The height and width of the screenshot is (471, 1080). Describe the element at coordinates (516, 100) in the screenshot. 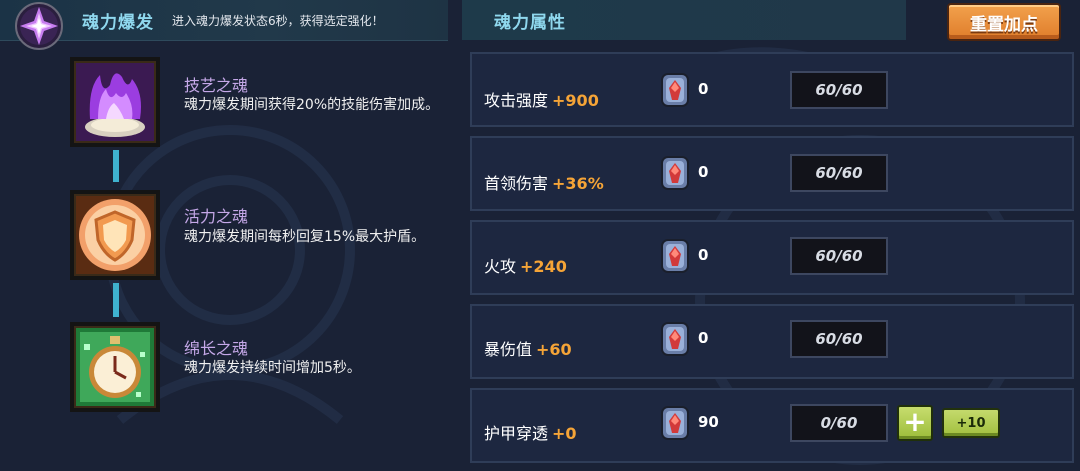

I see `attribute-name: 攻击强度` at that location.